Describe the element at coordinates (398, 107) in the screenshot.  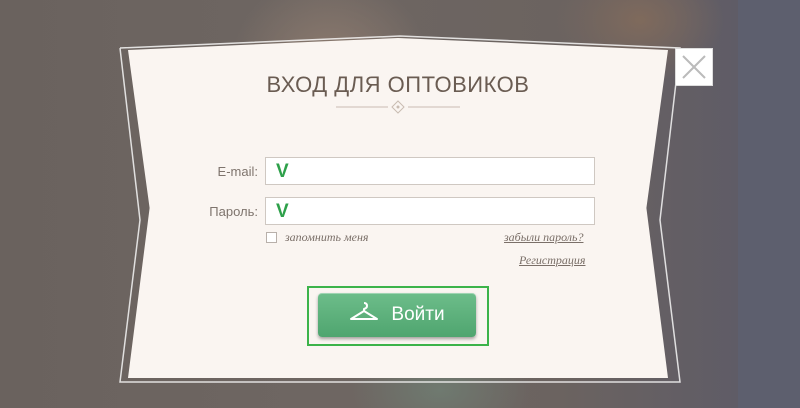
I see `title-divider` at that location.